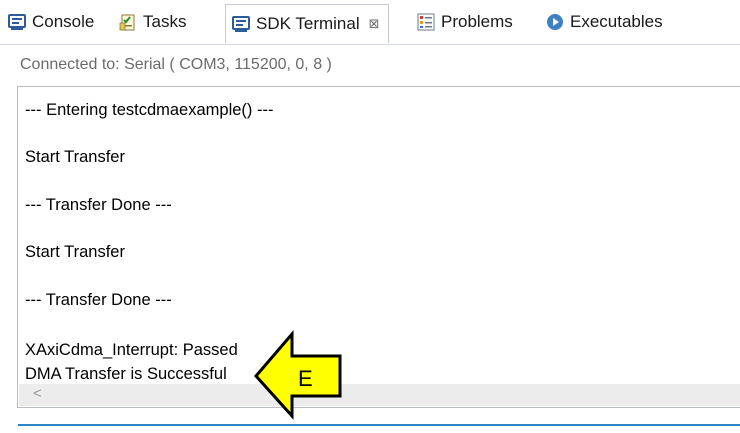 This screenshot has height=433, width=740. What do you see at coordinates (616, 21) in the screenshot?
I see `tab-executables-label: Executables` at bounding box center [616, 21].